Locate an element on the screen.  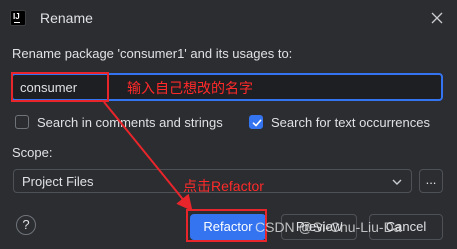
search-comments-option: Search in comments and strings is located at coordinates (119, 122).